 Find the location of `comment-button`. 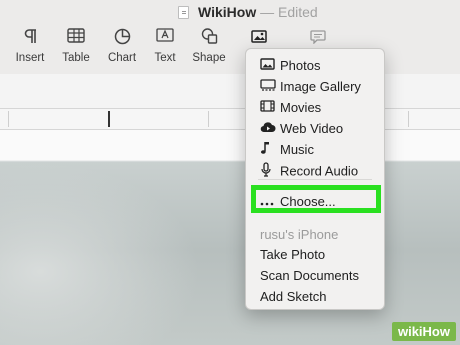

comment-button is located at coordinates (318, 39).